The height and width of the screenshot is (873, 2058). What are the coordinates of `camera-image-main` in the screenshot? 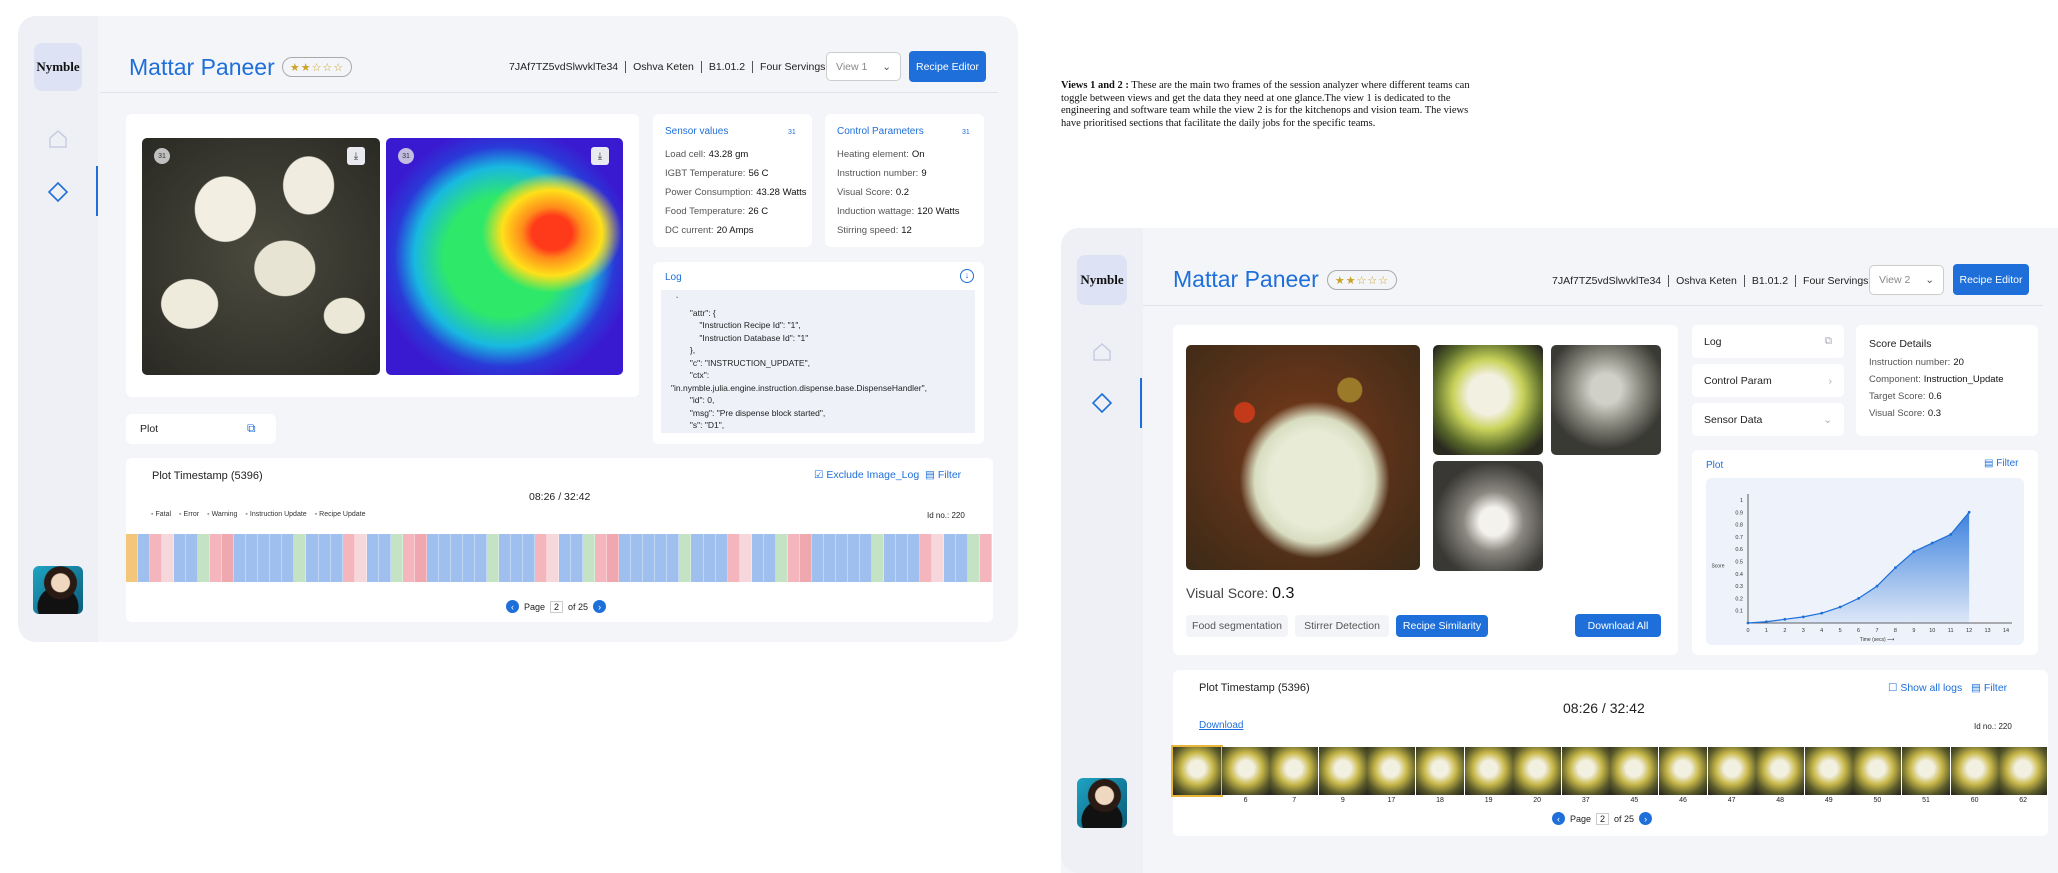 It's located at (1303, 457).